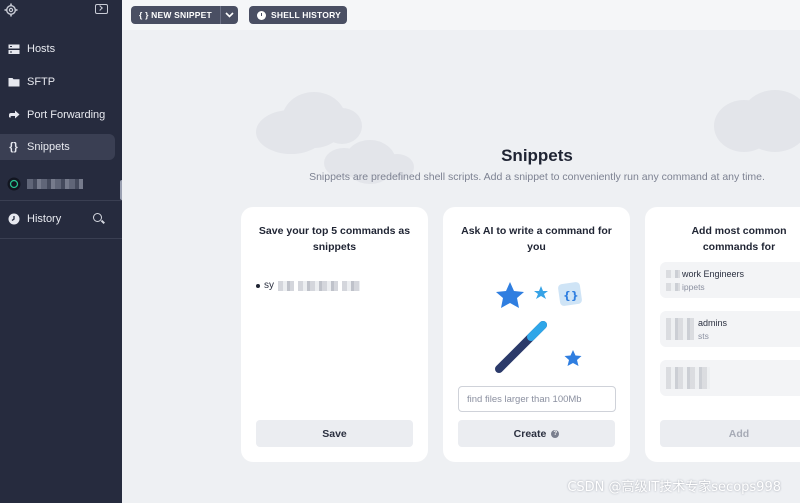 Image resolution: width=800 pixels, height=503 pixels. What do you see at coordinates (101, 9) in the screenshot?
I see `terminal-icon` at bounding box center [101, 9].